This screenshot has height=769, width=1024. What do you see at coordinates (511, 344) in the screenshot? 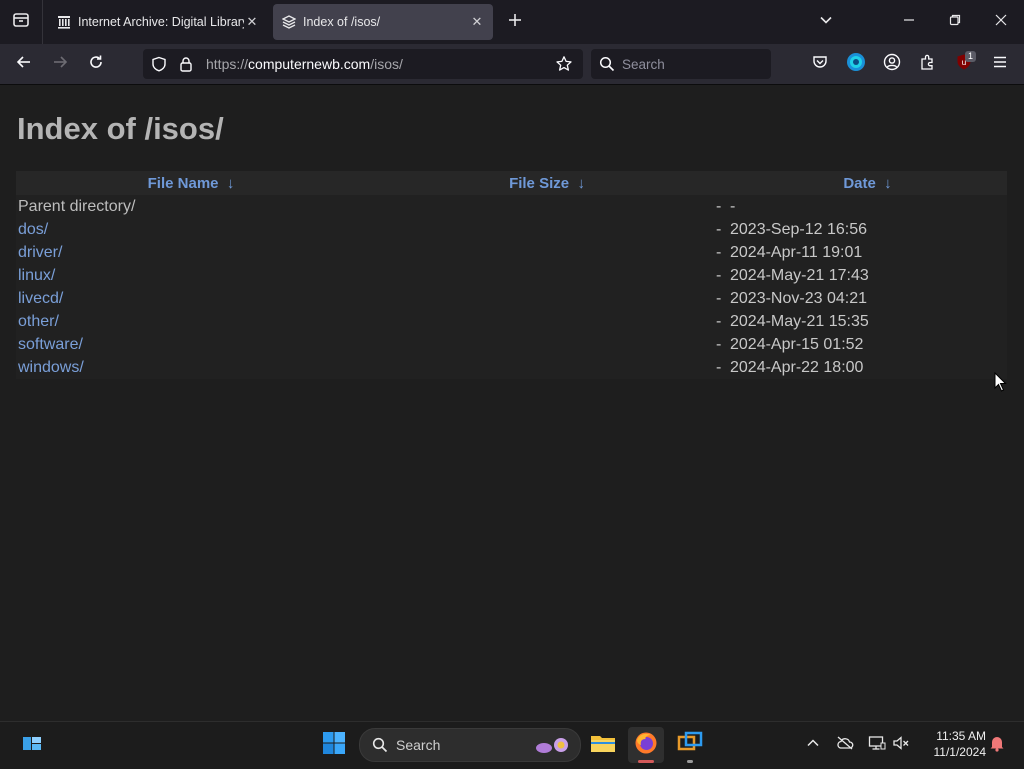
I see `table-row: software/ -2024-Apr-15 01:52` at bounding box center [511, 344].